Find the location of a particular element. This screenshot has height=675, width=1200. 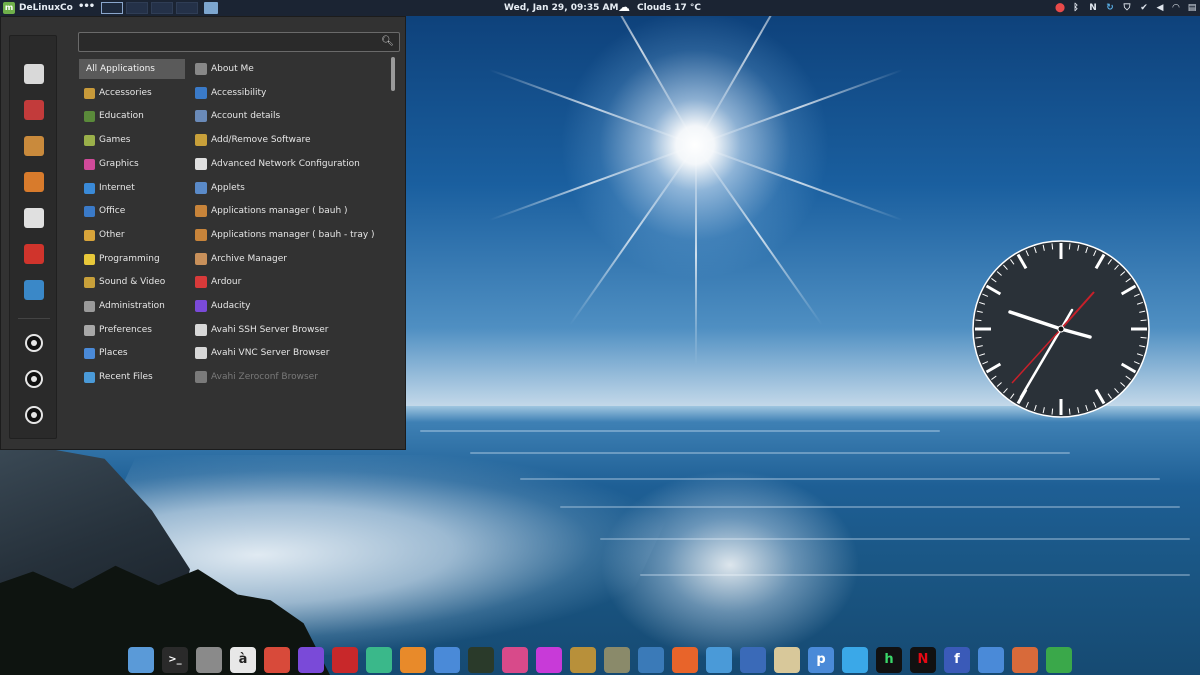

facebook-icon: f is located at coordinates (957, 660).